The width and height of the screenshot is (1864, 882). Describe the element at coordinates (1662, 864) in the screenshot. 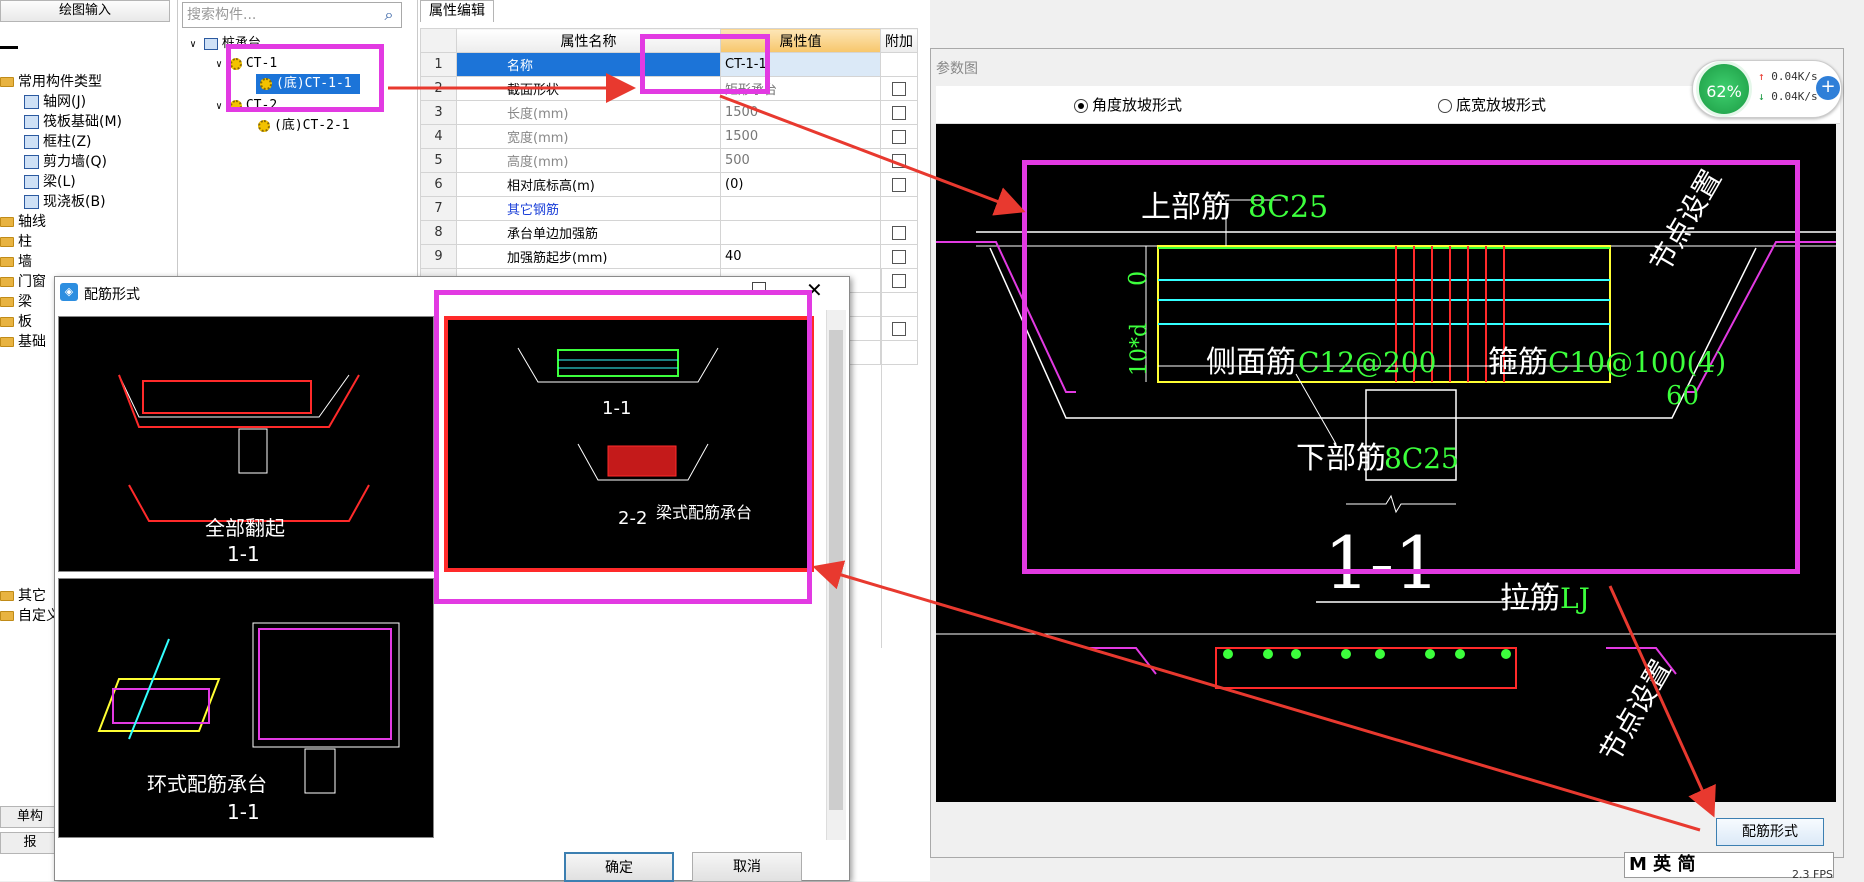

I see `ime-label: M 英 简` at that location.